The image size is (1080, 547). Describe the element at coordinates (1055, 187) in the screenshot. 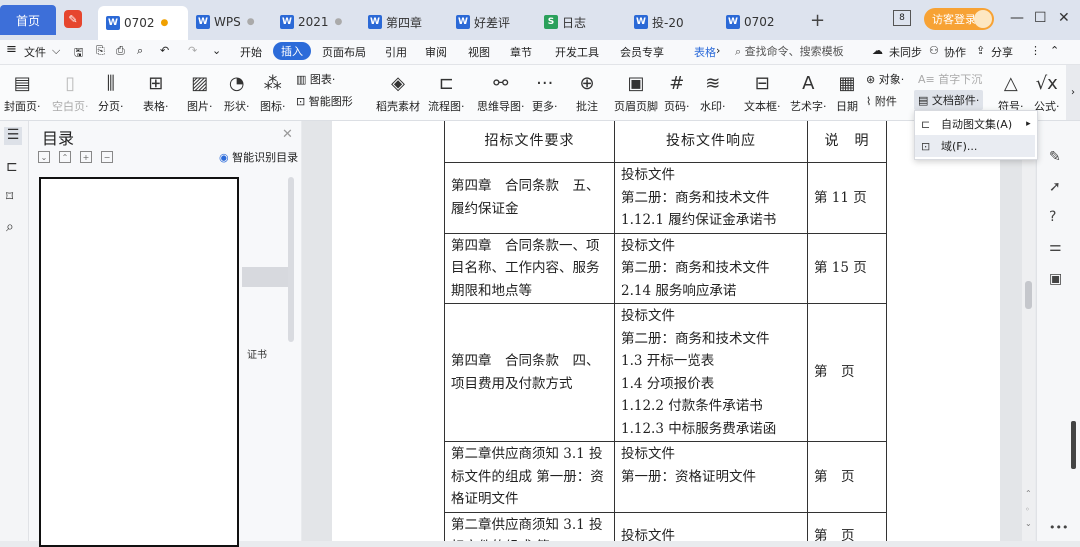

I see `cursor-icon: ➚` at that location.